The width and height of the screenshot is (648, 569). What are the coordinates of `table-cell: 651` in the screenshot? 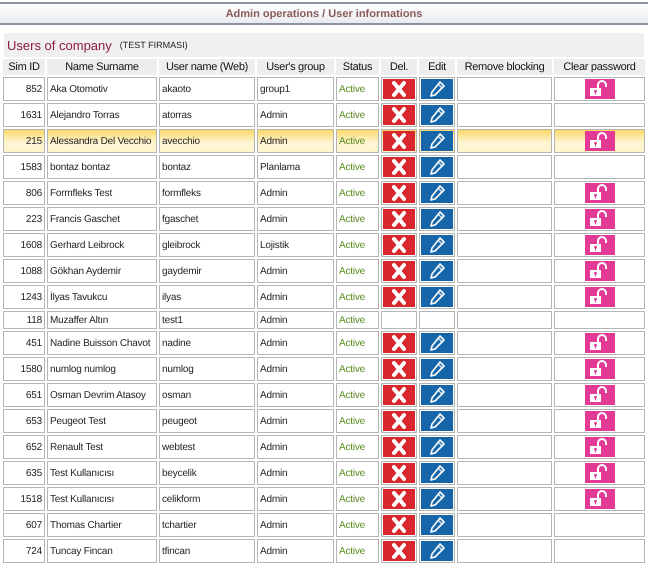 It's located at (24, 395).